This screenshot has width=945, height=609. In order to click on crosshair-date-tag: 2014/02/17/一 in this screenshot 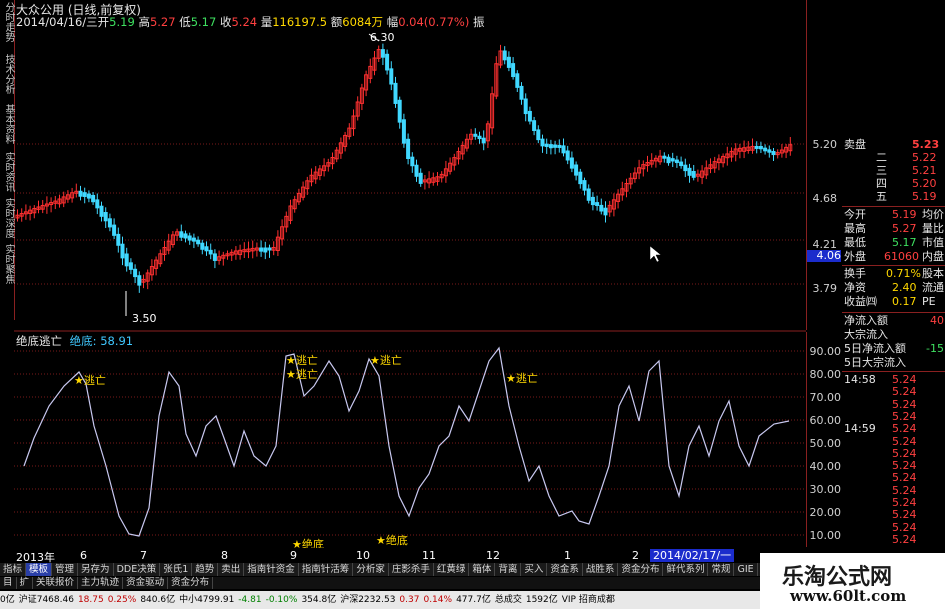, I will do `click(692, 555)`.